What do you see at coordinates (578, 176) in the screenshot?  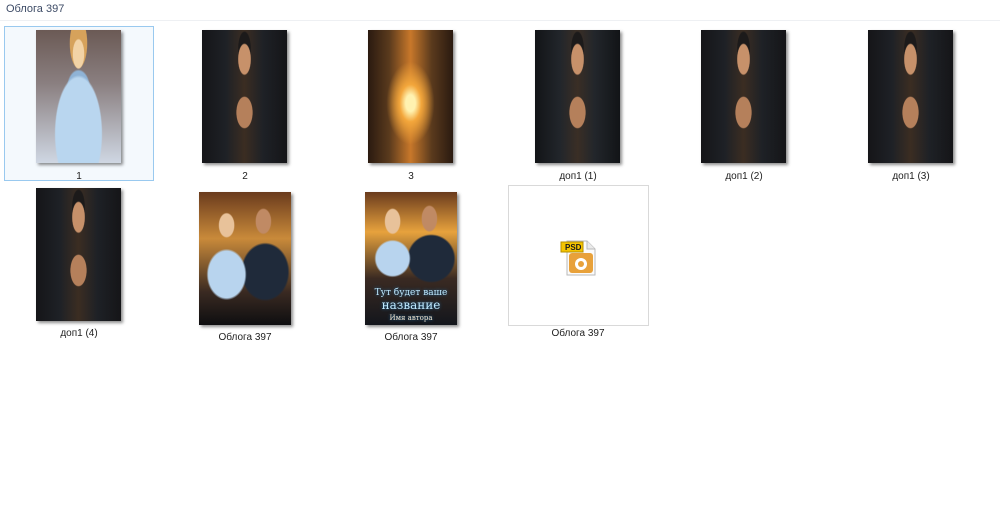 I see `file-label: доп1 (1)` at bounding box center [578, 176].